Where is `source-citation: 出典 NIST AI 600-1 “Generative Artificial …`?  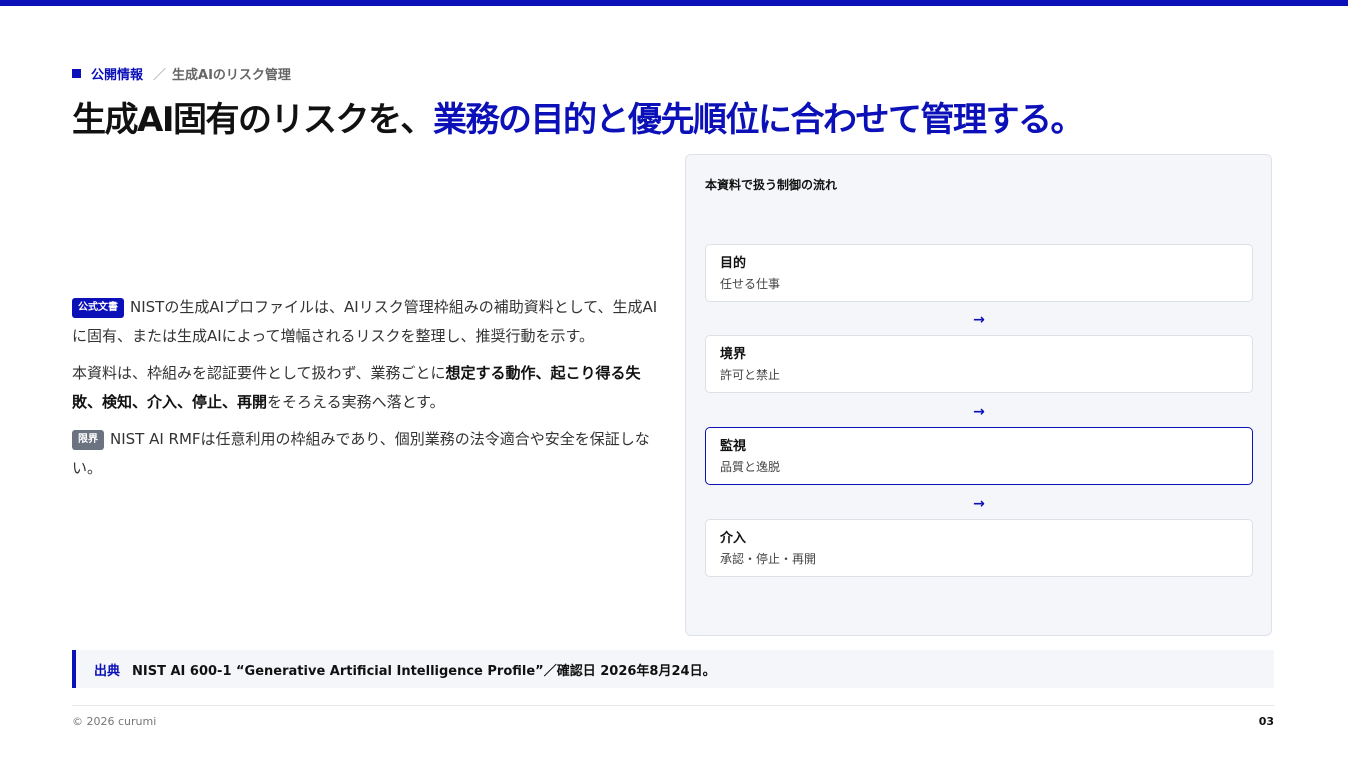 source-citation: 出典 NIST AI 600-1 “Generative Artificial … is located at coordinates (673, 669).